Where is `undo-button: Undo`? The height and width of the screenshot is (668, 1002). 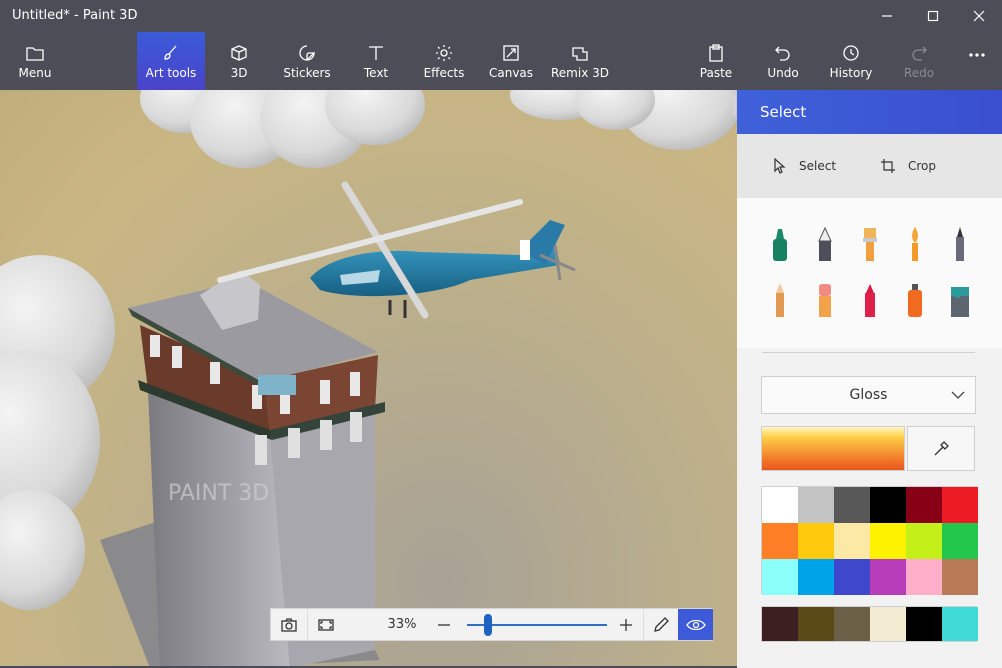
undo-button: Undo is located at coordinates (783, 61).